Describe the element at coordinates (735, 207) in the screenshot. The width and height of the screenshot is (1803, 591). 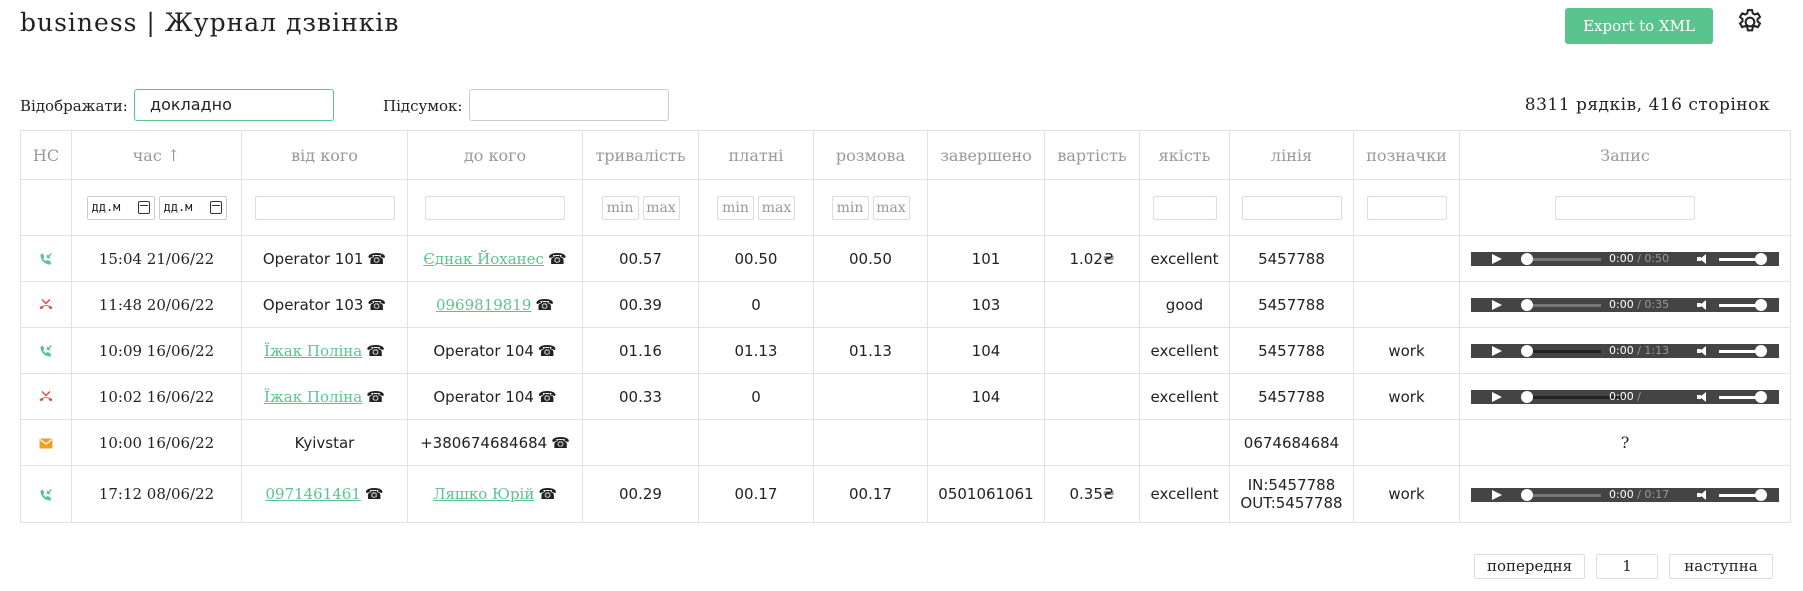
I see `paid-min-input: min` at that location.